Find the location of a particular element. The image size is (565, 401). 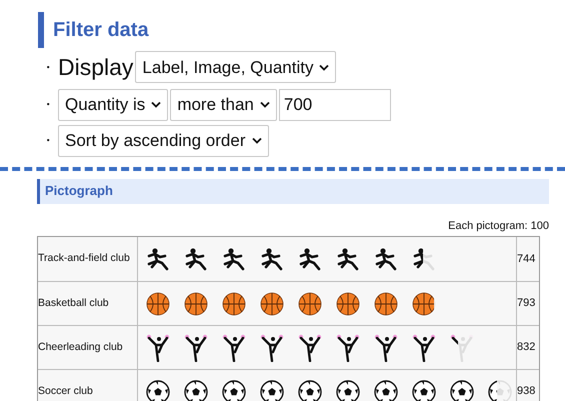

pictograph-header: Pictograph is located at coordinates (293, 191).